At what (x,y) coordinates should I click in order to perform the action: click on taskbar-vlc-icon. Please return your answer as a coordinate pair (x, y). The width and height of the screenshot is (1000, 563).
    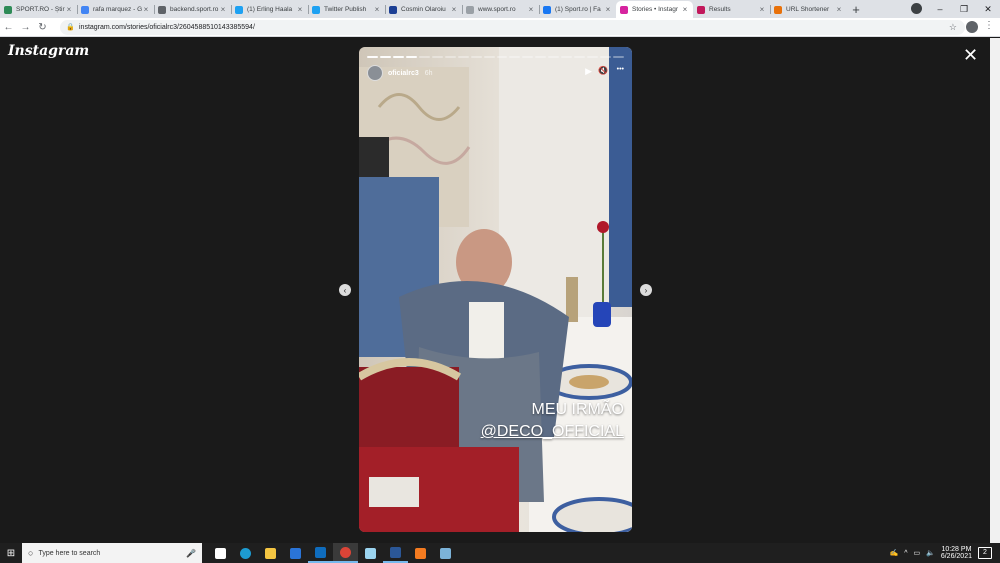
    Looking at the image, I should click on (420, 553).